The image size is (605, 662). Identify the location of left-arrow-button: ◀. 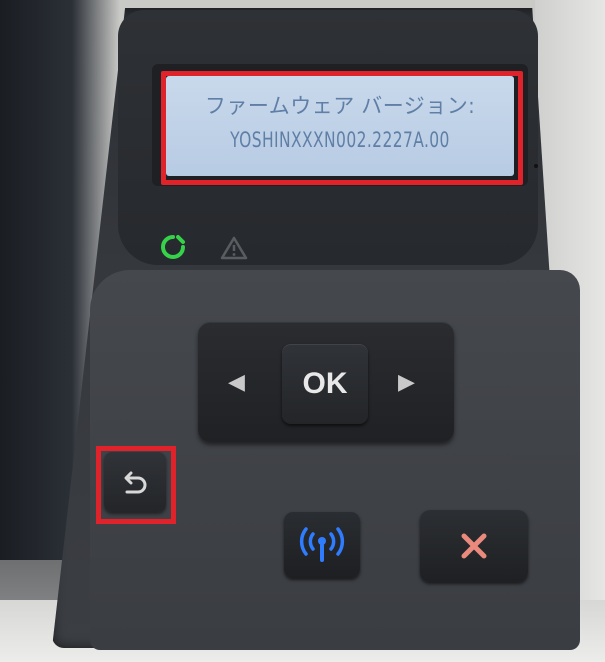
(236, 383).